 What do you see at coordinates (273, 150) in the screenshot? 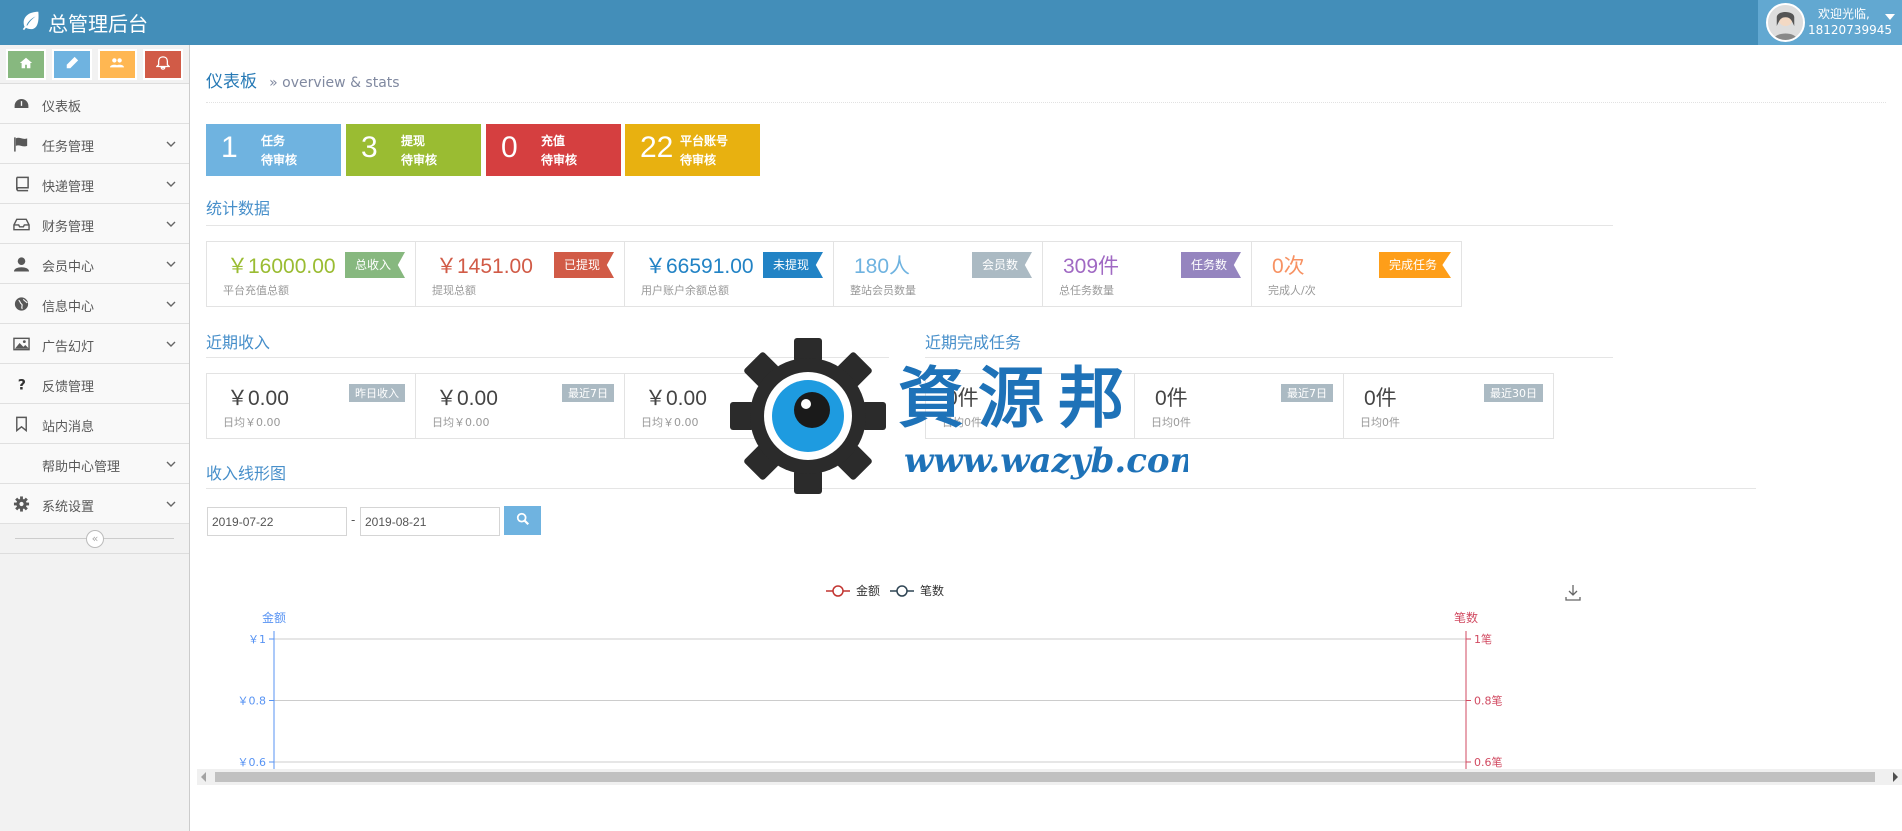
I see `pending-box-0: 1 任务待审核` at bounding box center [273, 150].